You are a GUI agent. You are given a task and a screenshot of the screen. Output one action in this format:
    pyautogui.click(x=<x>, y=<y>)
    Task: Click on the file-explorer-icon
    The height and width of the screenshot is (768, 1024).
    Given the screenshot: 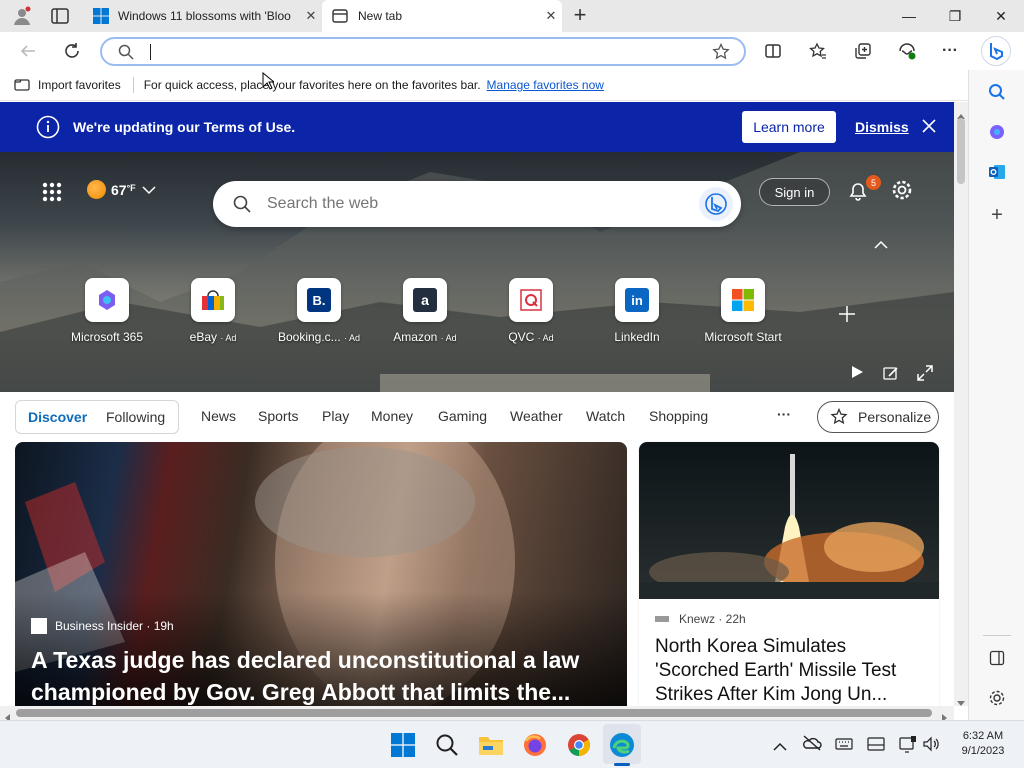 What is the action you would take?
    pyautogui.click(x=491, y=745)
    